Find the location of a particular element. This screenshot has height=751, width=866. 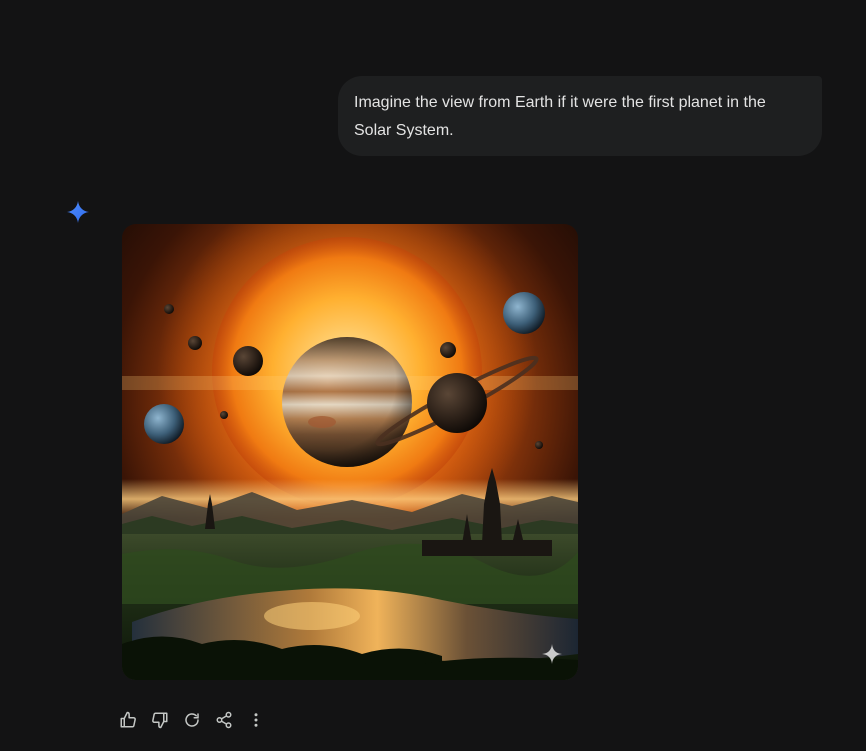

thumb-down-button is located at coordinates (160, 720).